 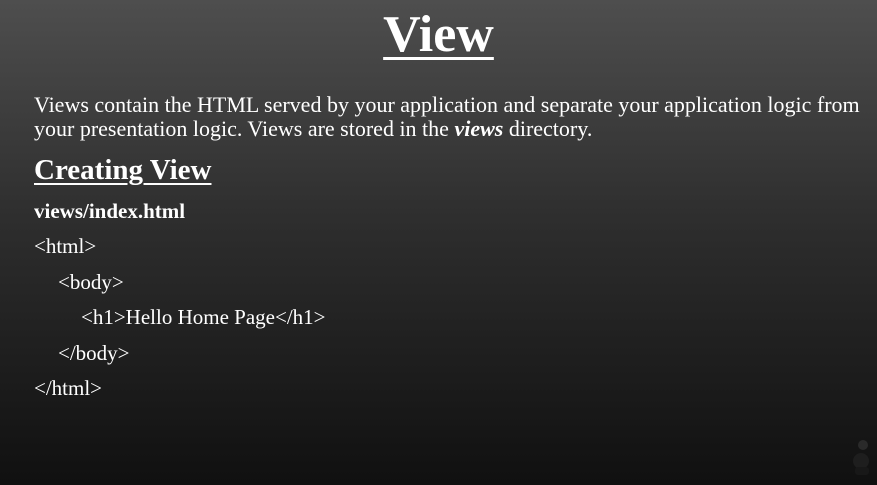 I want to click on slide-title: View, so click(x=438, y=35).